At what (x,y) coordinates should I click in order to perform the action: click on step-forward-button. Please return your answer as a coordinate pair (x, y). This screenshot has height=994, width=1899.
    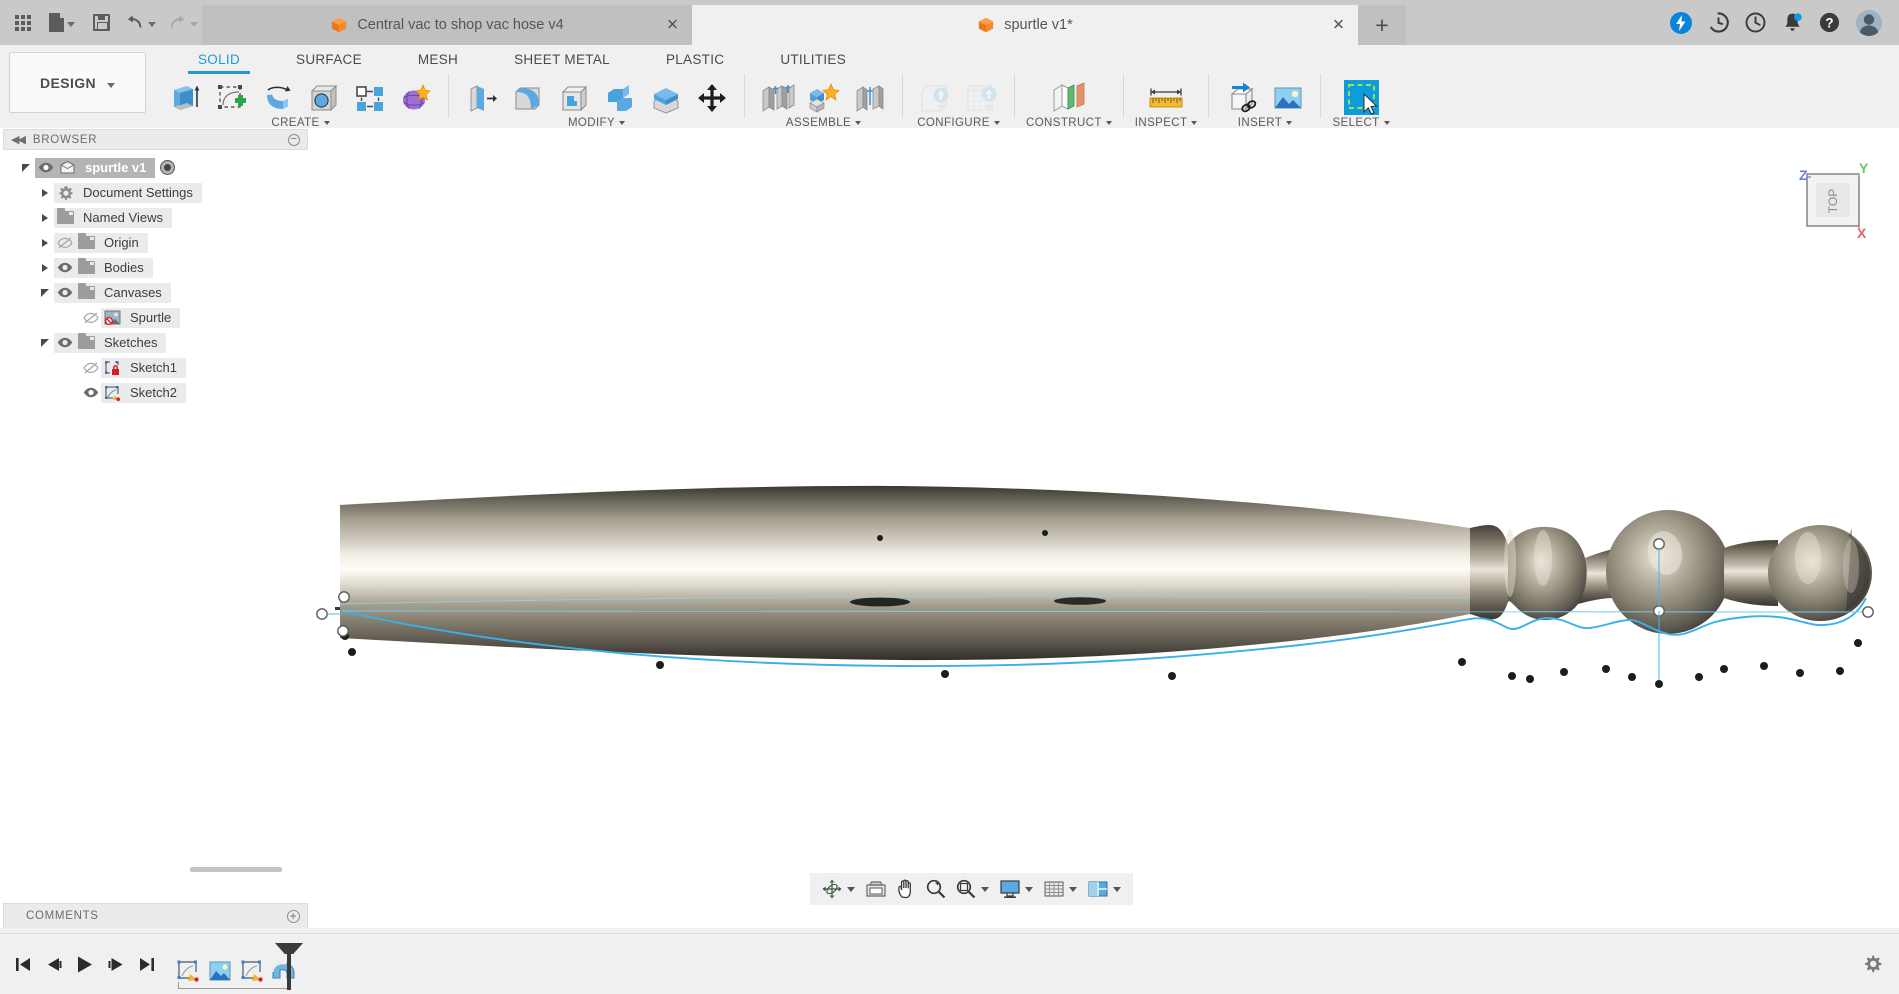
    Looking at the image, I should click on (116, 964).